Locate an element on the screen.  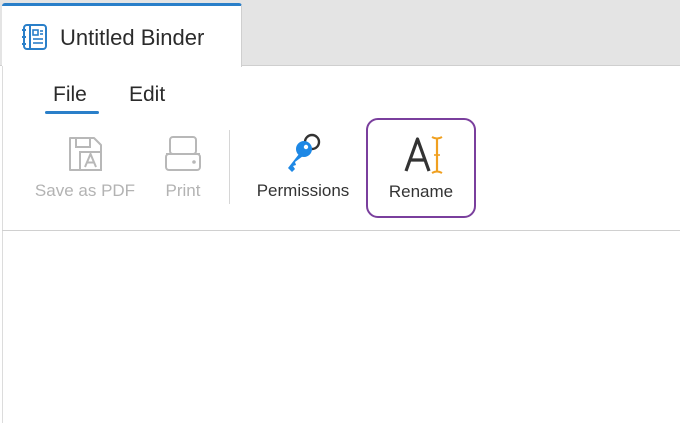
toolbar-divider is located at coordinates (229, 167).